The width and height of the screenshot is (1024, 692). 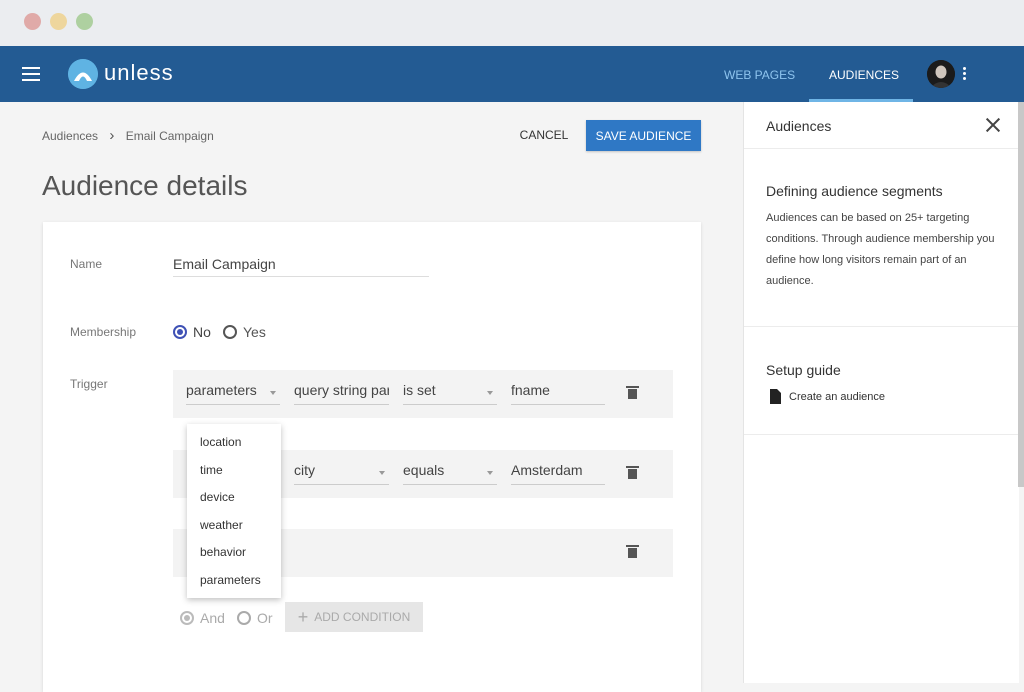 I want to click on membership-no-radio, so click(x=180, y=332).